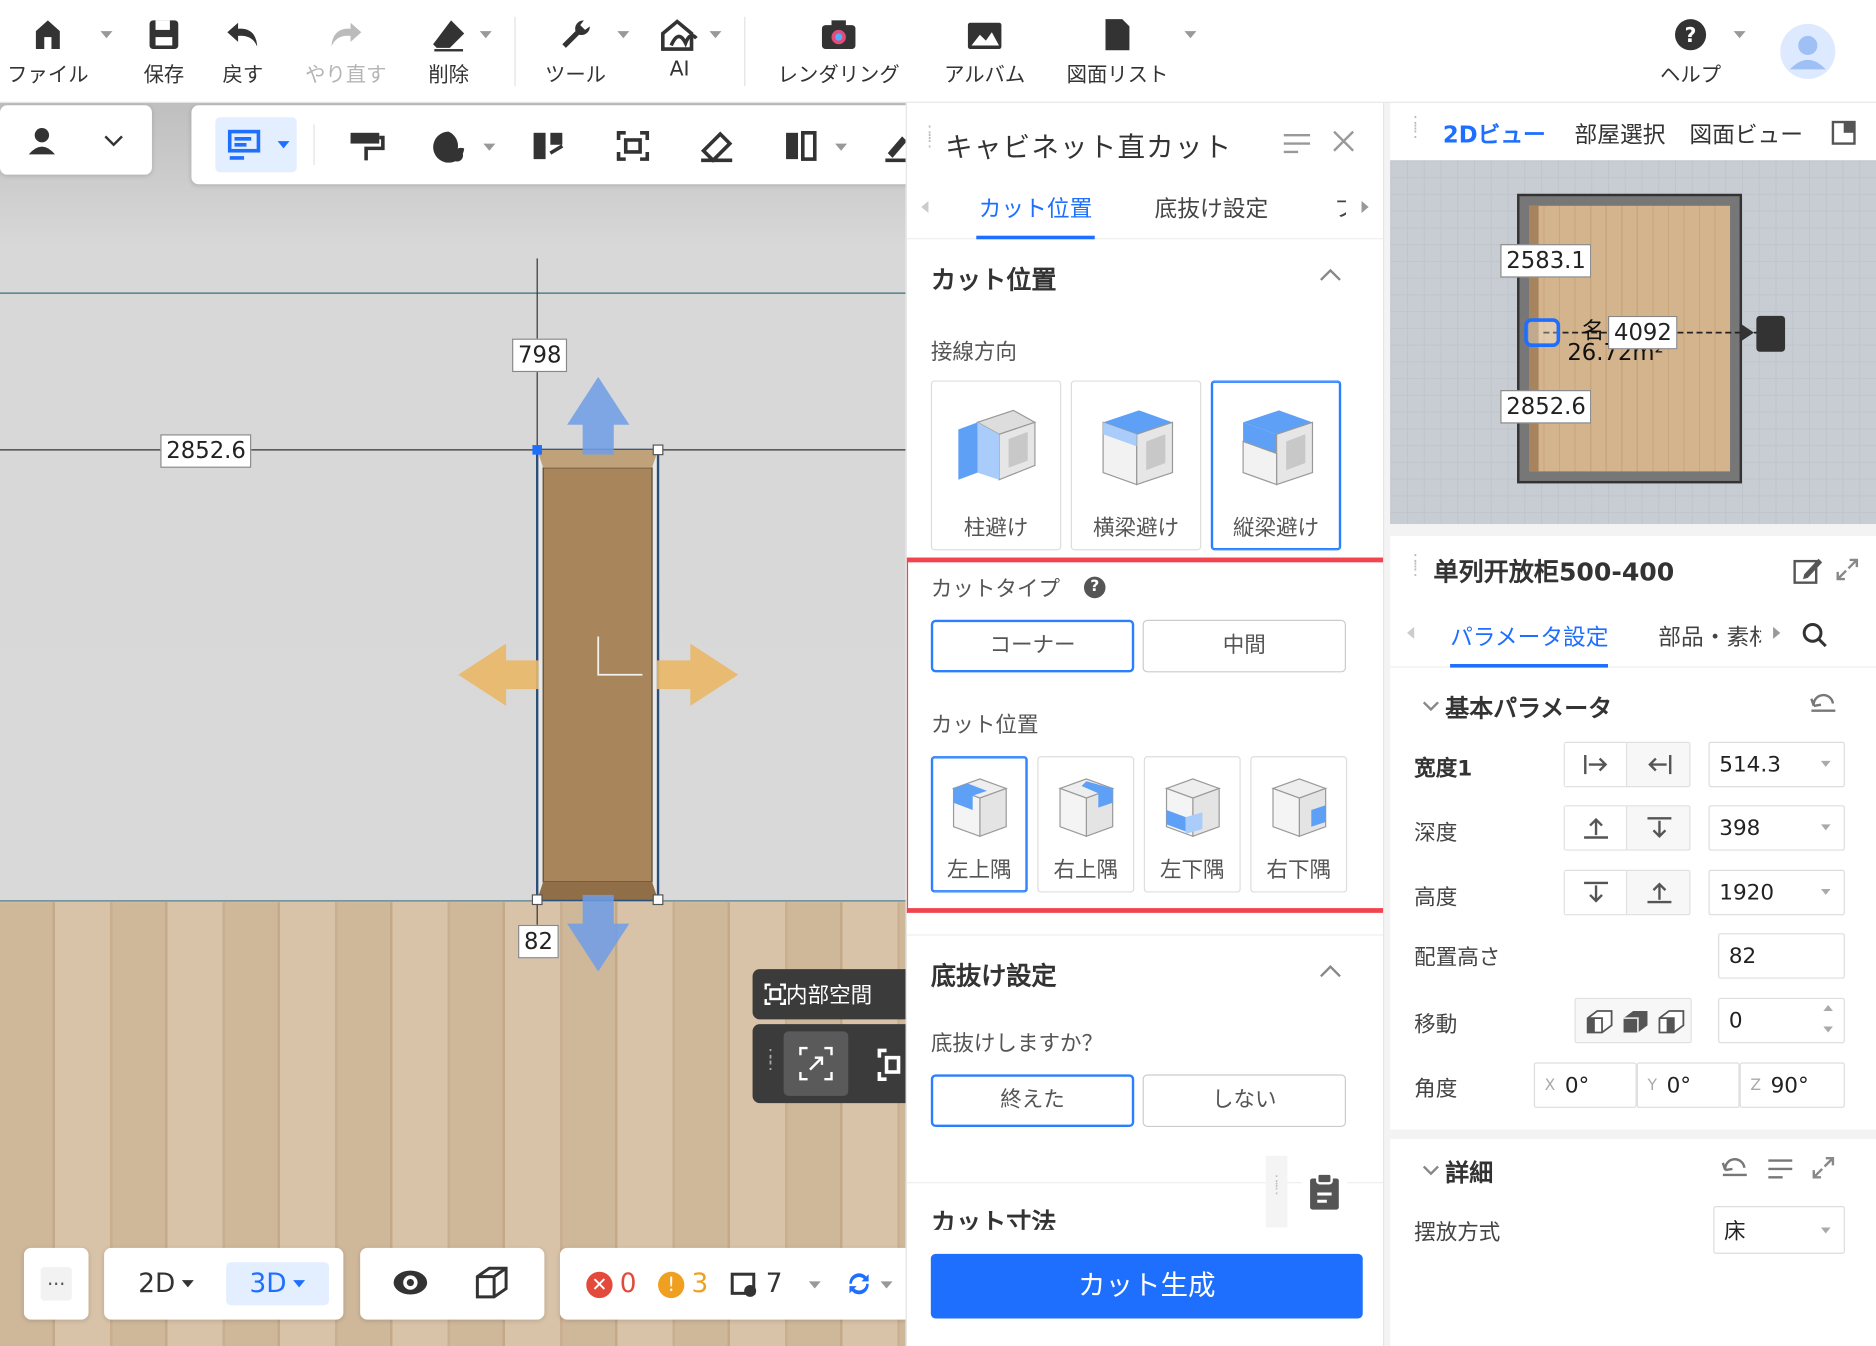  What do you see at coordinates (1780, 1169) in the screenshot?
I see `list-collapse-icon` at bounding box center [1780, 1169].